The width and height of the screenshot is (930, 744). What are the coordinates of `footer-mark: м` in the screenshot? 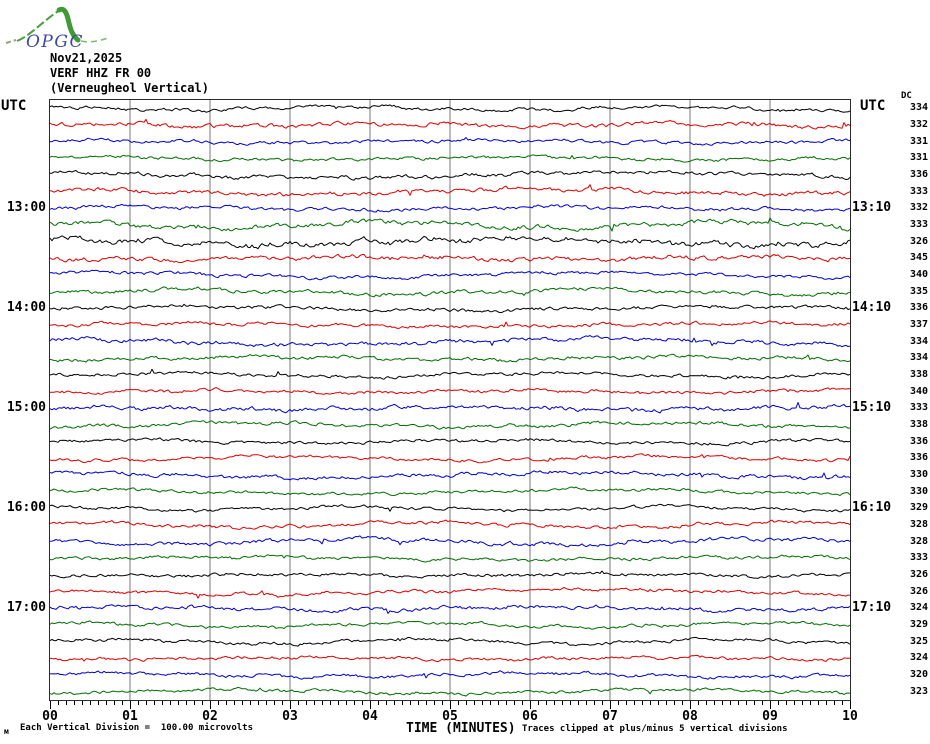 It's located at (6, 731).